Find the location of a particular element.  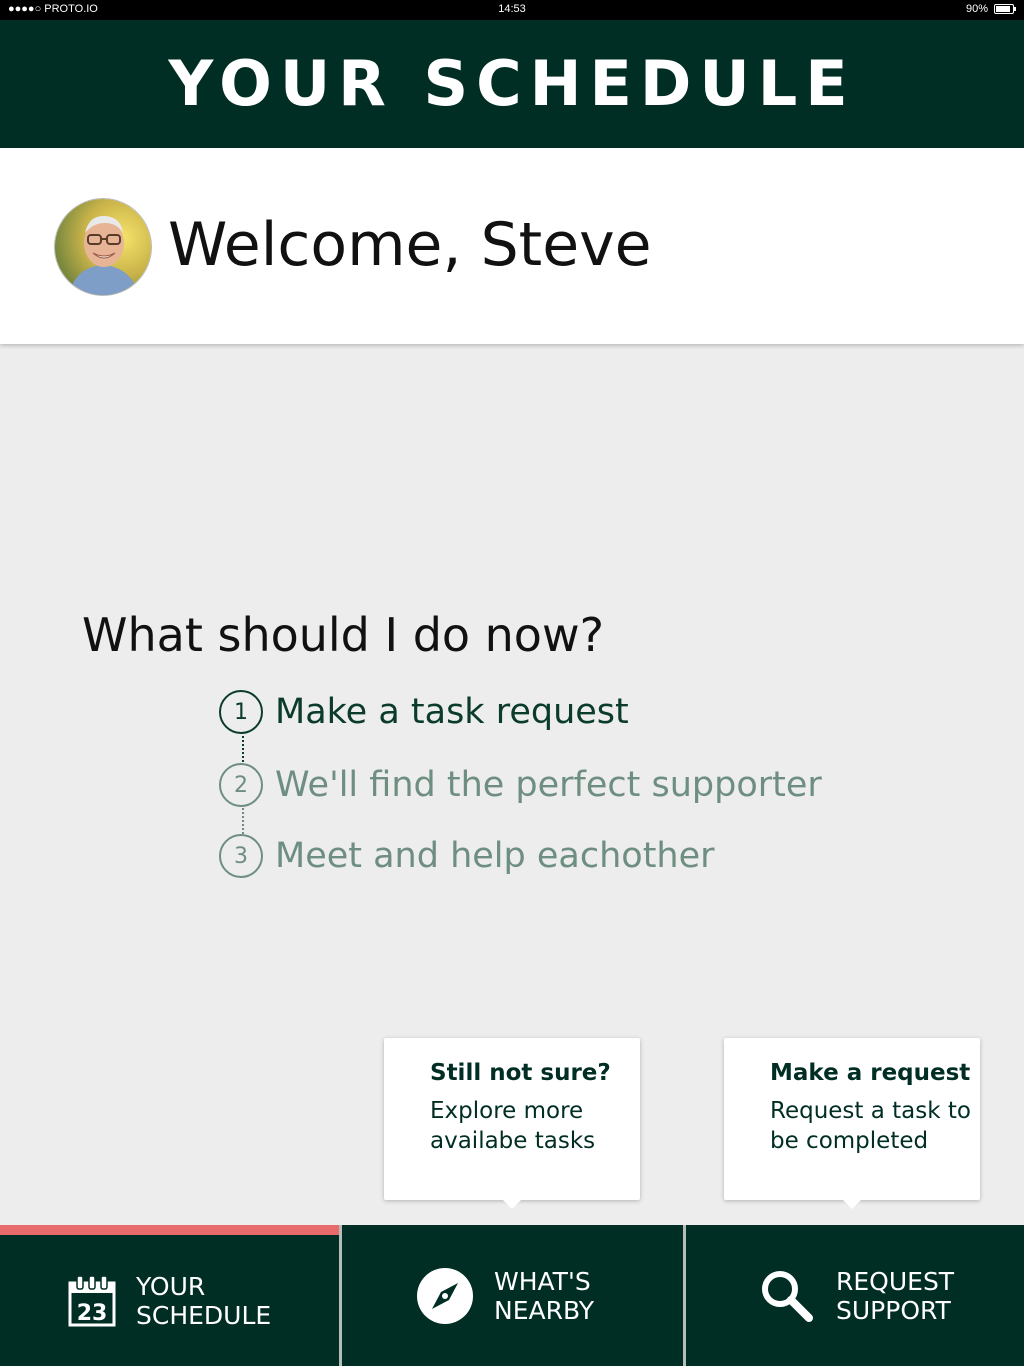

page-title: YOUR SCHEDULE is located at coordinates (512, 83).